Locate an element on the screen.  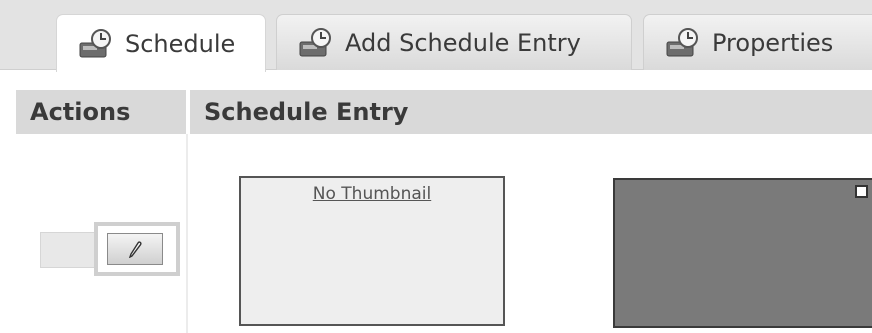
row-select-box is located at coordinates (68, 250).